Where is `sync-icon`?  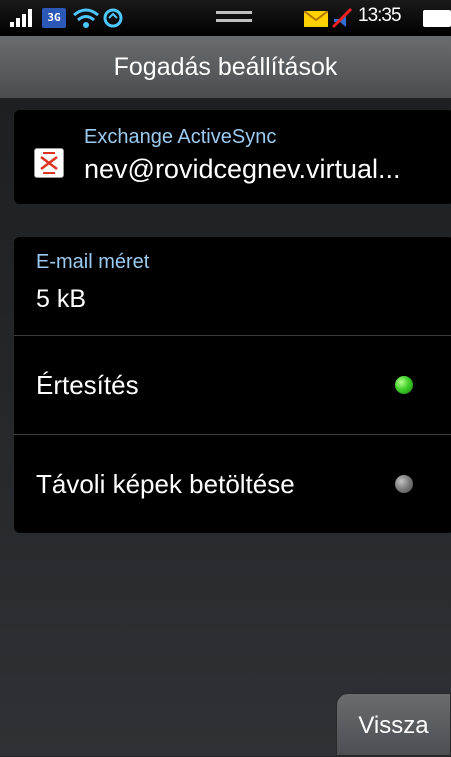 sync-icon is located at coordinates (113, 18).